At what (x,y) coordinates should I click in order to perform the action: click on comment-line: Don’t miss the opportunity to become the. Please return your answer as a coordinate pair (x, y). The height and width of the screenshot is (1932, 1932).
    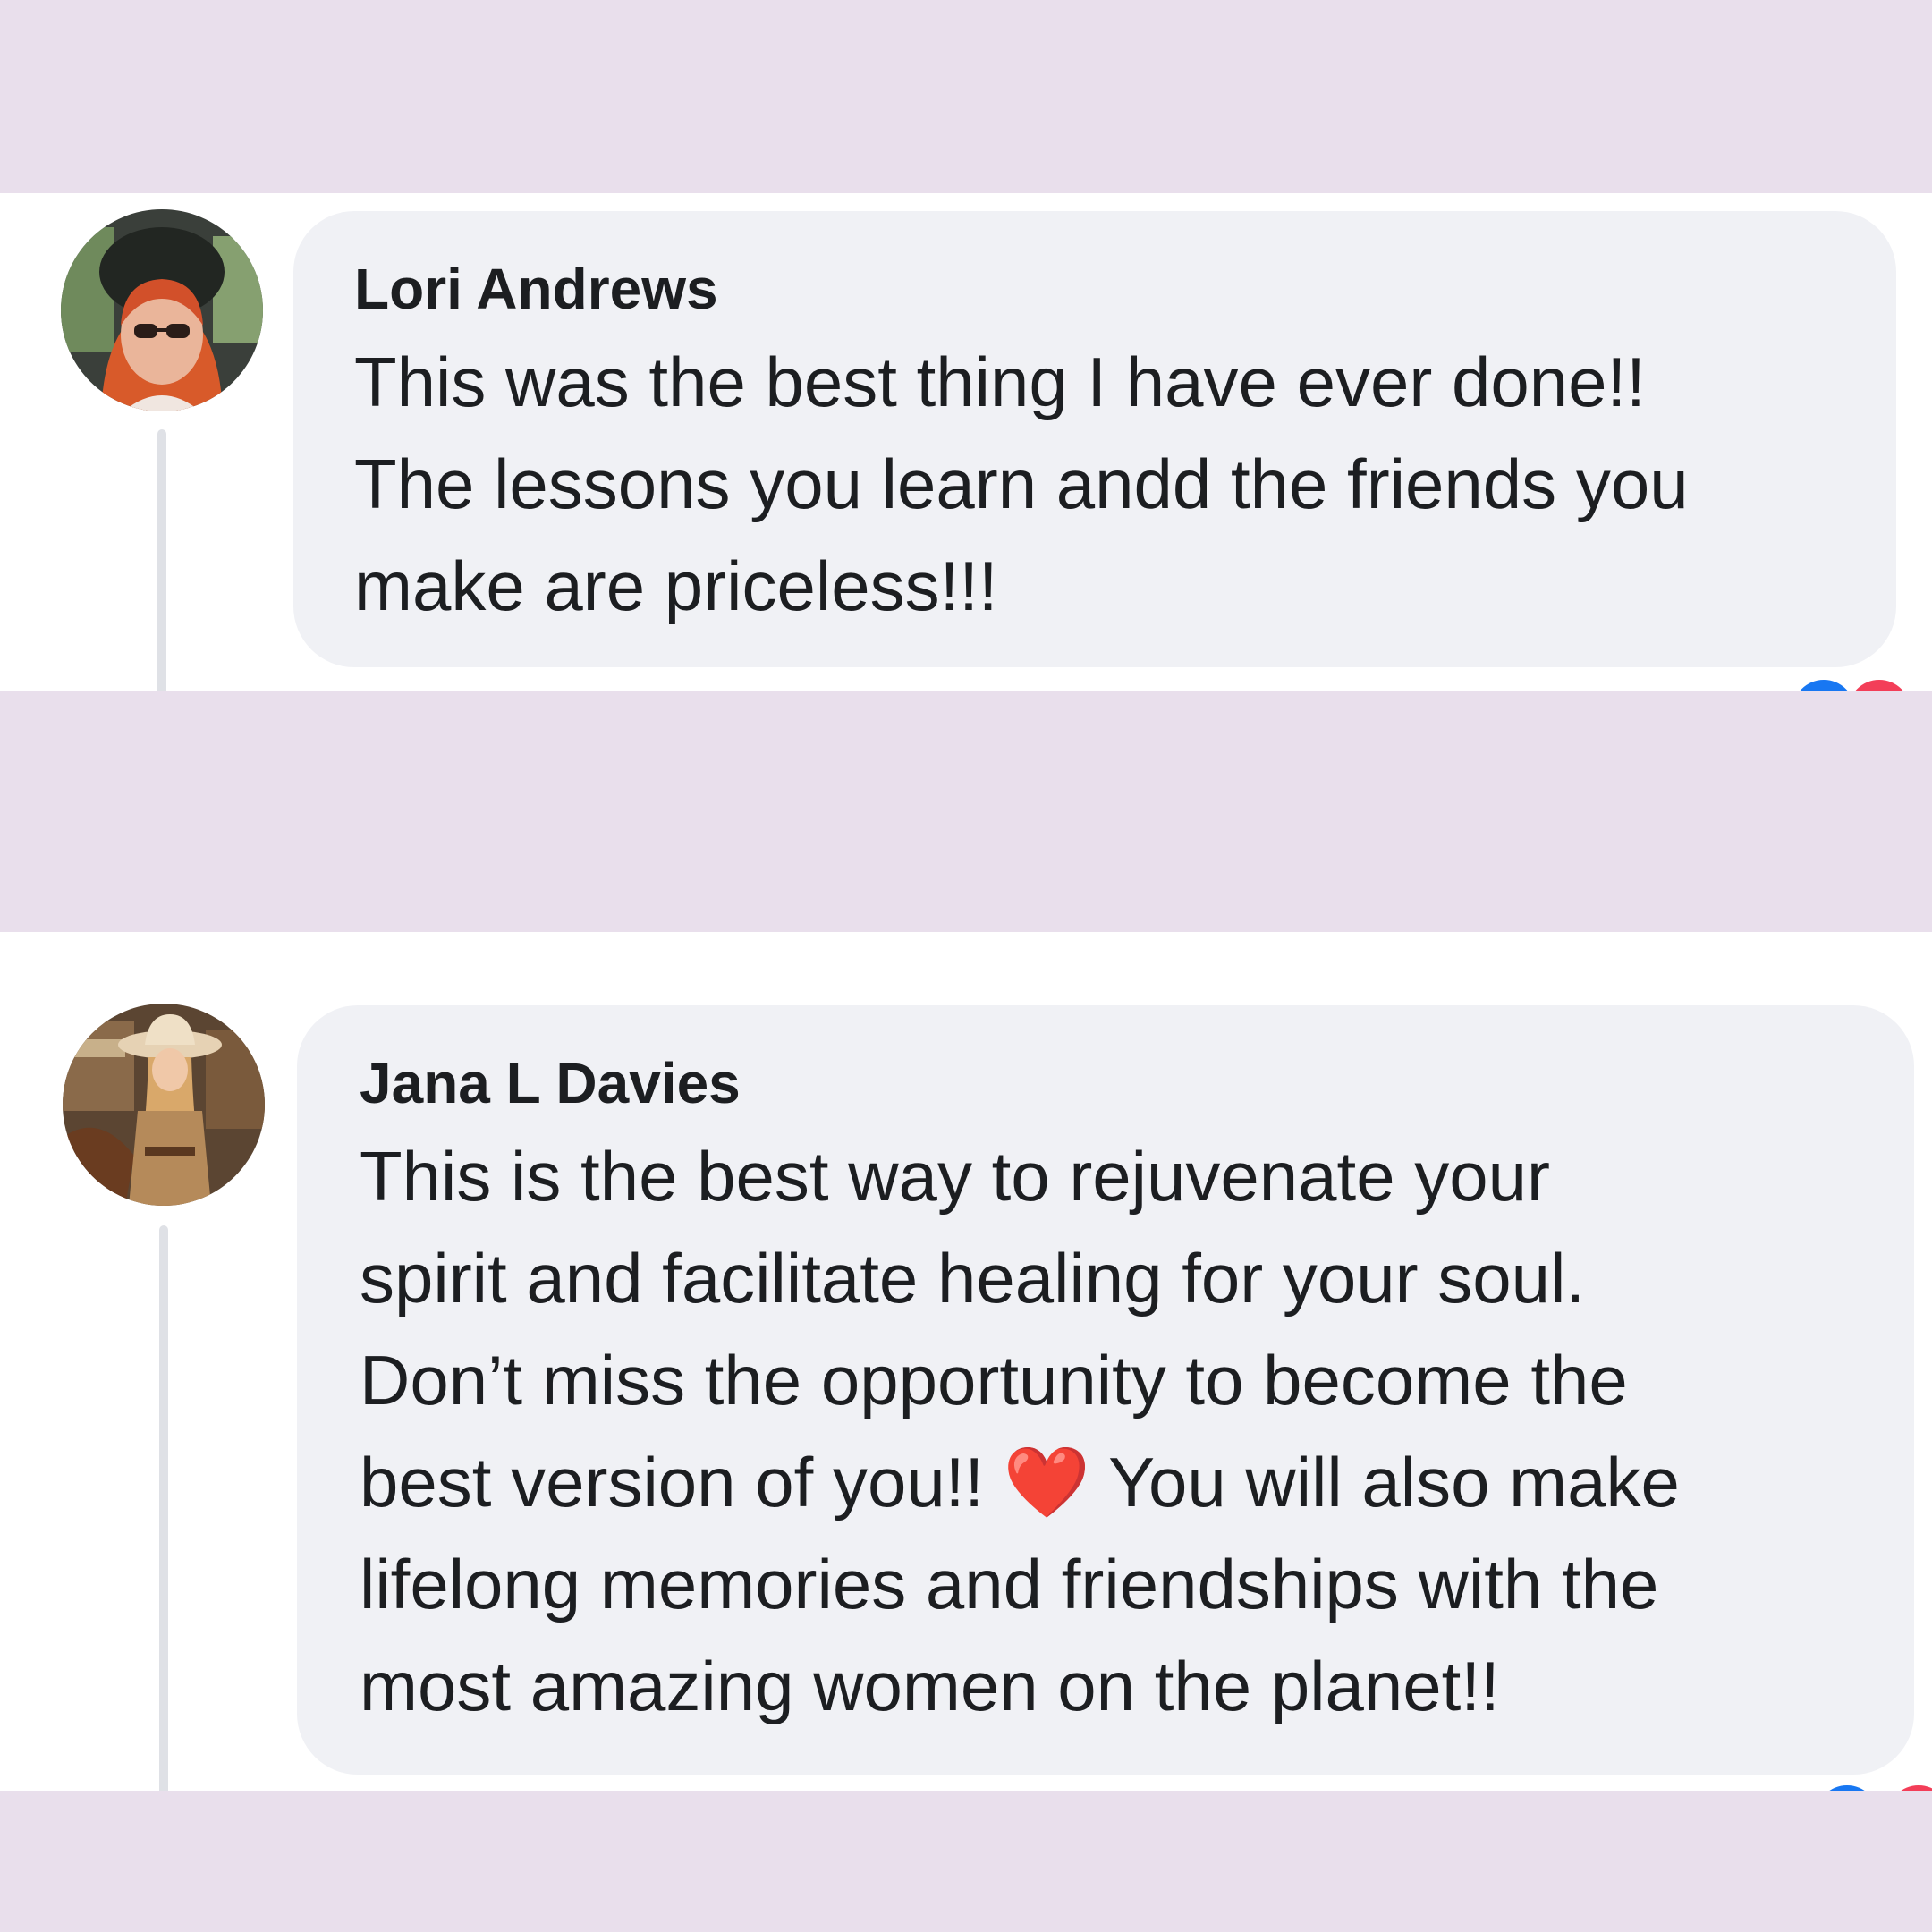
    Looking at the image, I should click on (994, 1380).